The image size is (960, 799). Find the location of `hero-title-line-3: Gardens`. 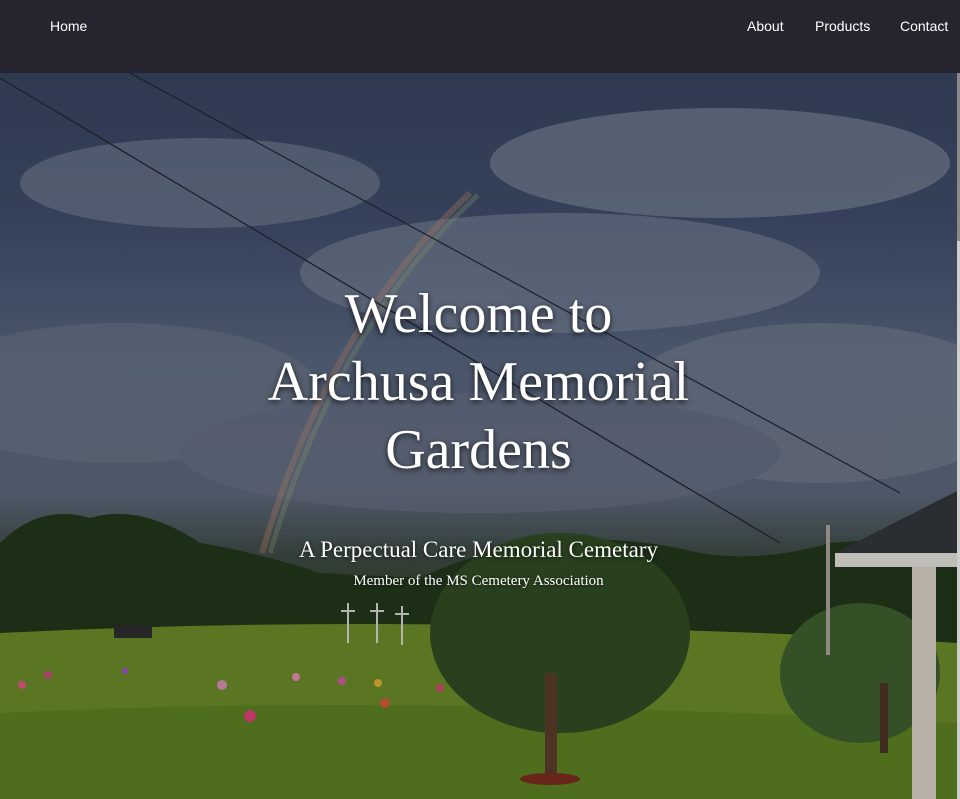

hero-title-line-3: Gardens is located at coordinates (478, 450).